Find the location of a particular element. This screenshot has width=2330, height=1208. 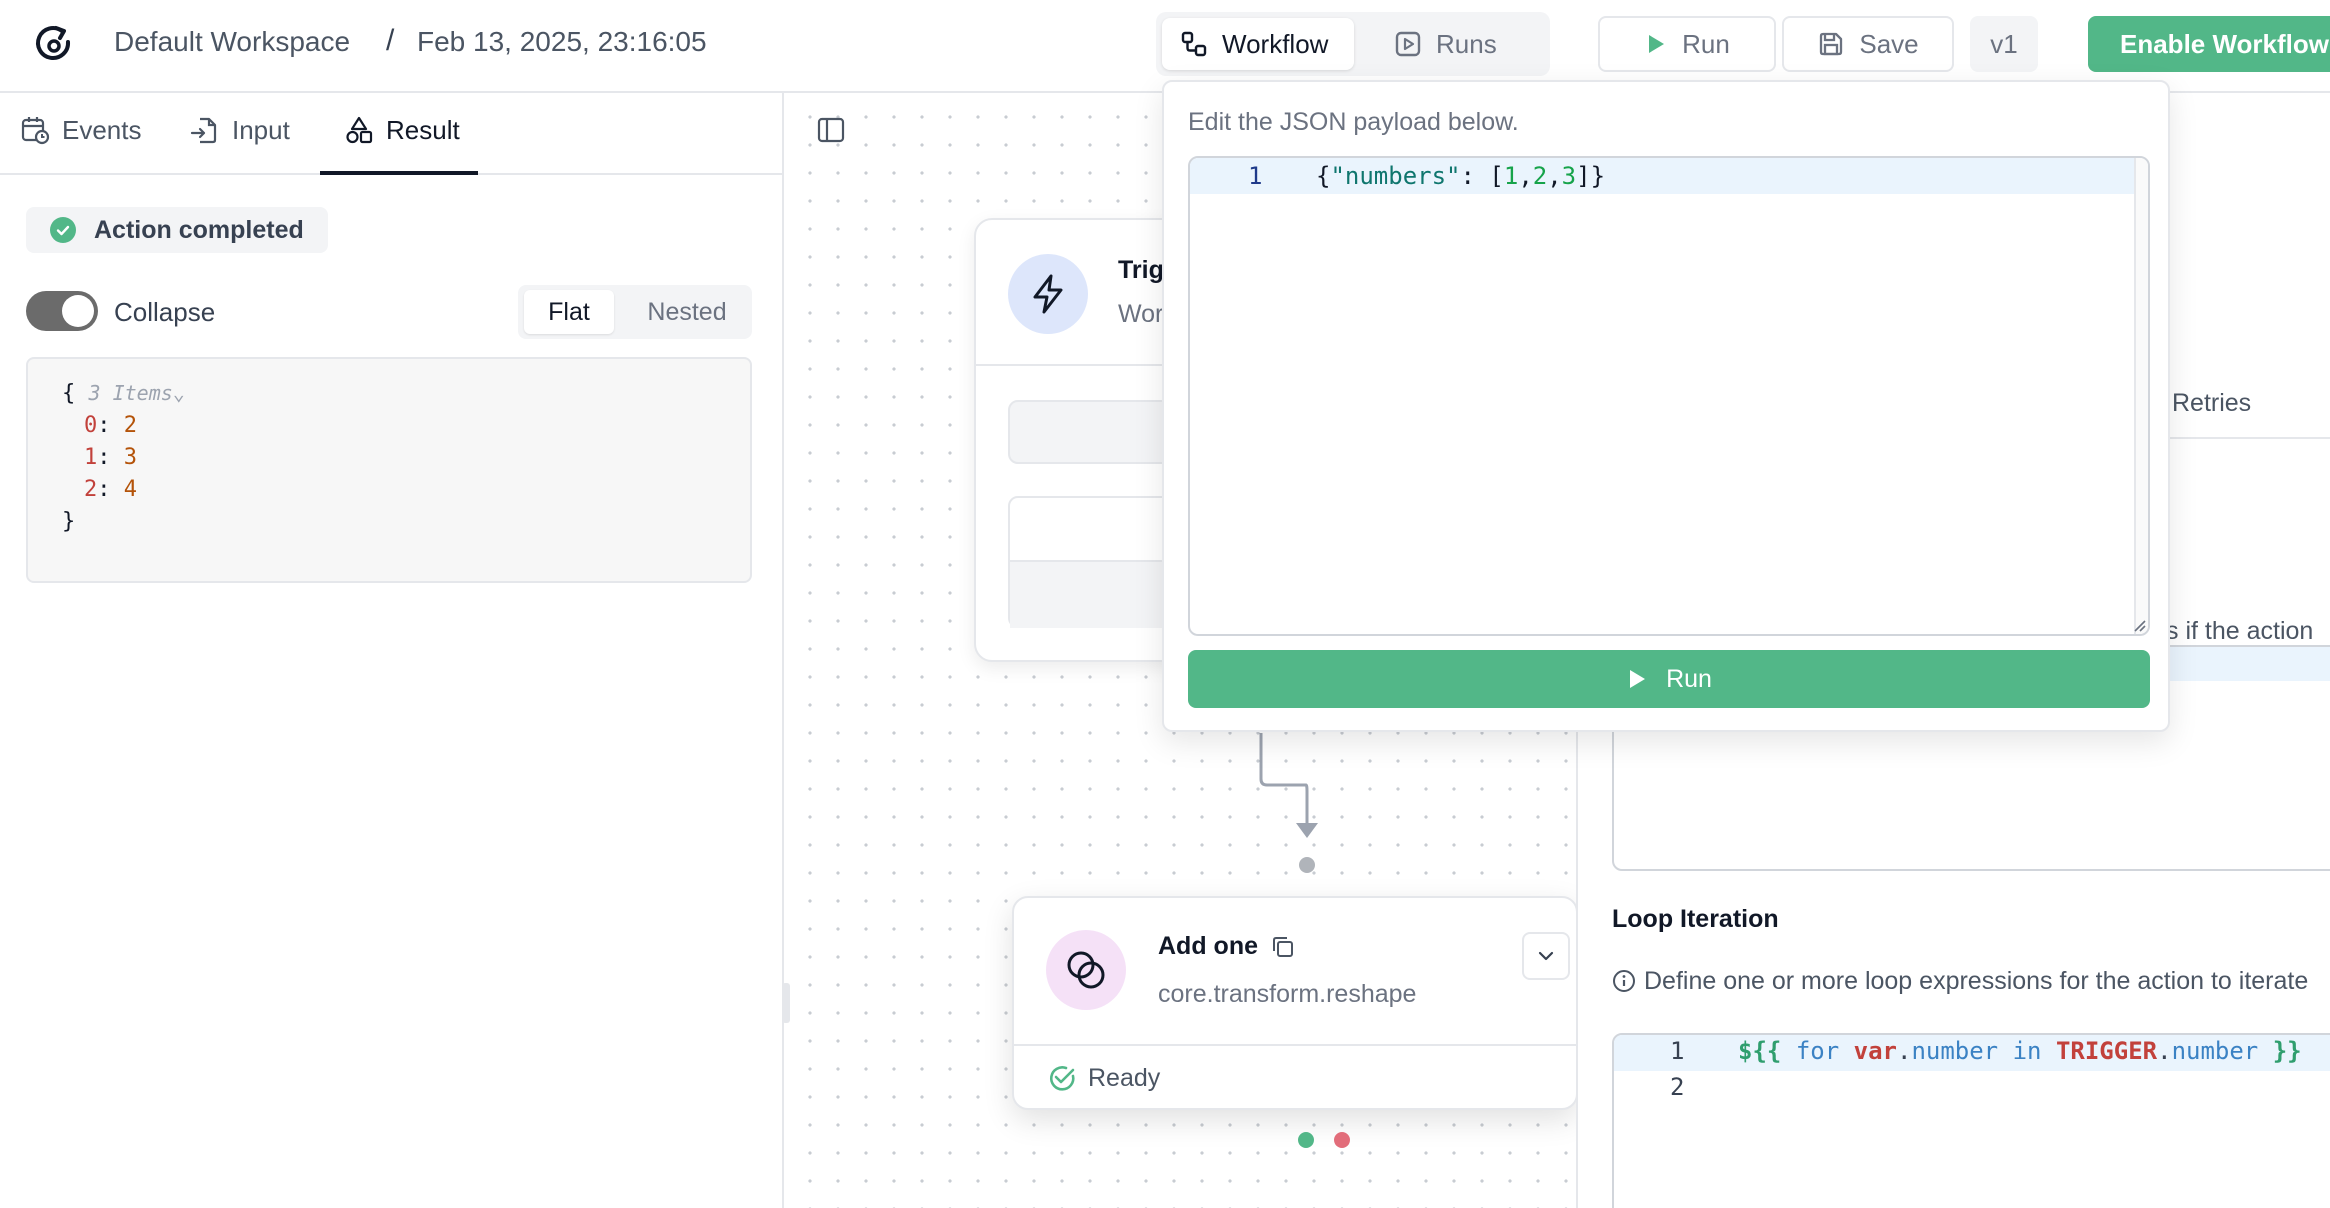

tabs-underline is located at coordinates (2239, 438).